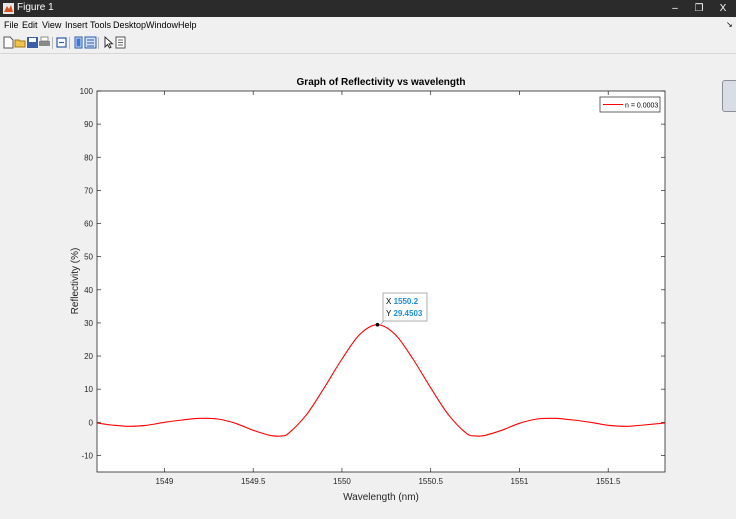 This screenshot has height=519, width=736. Describe the element at coordinates (406, 301) in the screenshot. I see `datatip-x-value: 1550.2` at that location.